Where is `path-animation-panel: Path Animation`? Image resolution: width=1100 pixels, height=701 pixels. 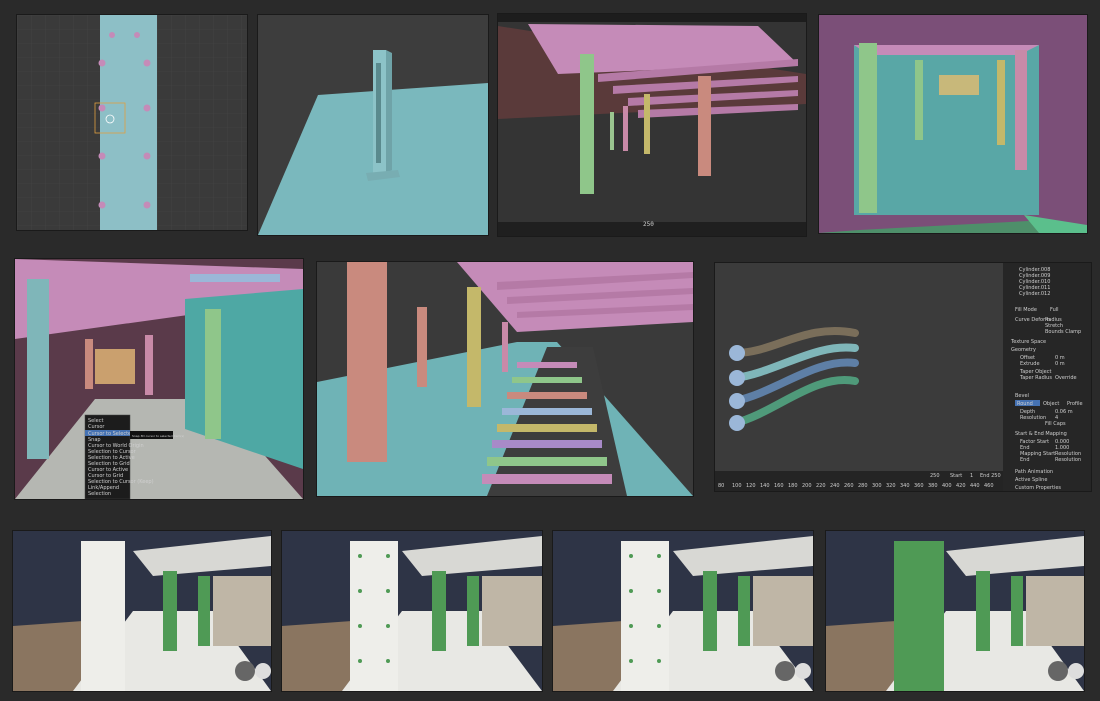 path-animation-panel: Path Animation is located at coordinates (1034, 472).